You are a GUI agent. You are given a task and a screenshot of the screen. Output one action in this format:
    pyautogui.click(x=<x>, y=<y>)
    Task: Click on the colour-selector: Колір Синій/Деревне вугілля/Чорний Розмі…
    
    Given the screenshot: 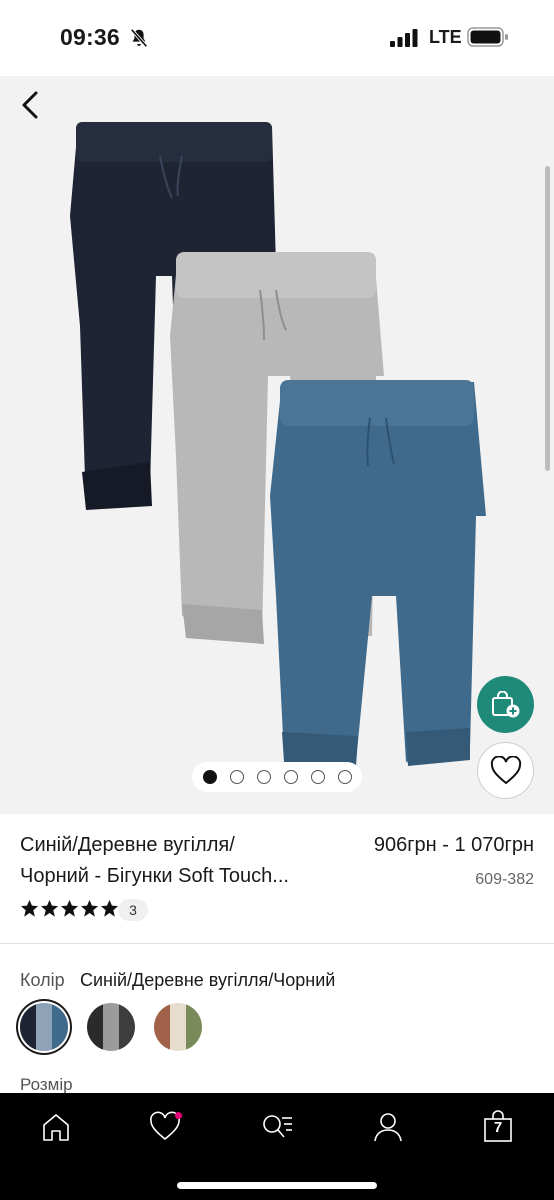 What is the action you would take?
    pyautogui.click(x=277, y=1019)
    